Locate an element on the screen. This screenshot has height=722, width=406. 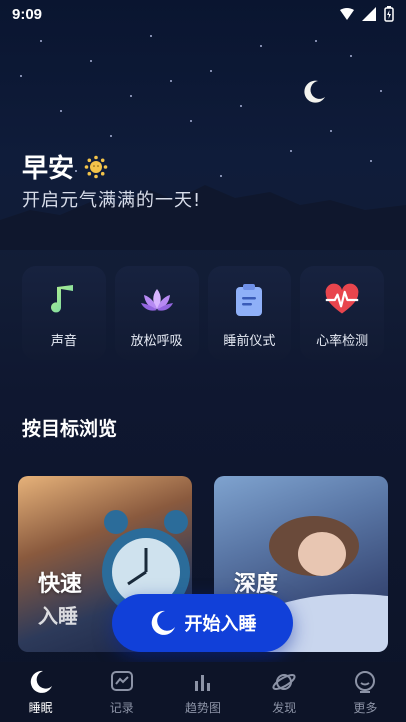
status-icons is located at coordinates (367, 14).